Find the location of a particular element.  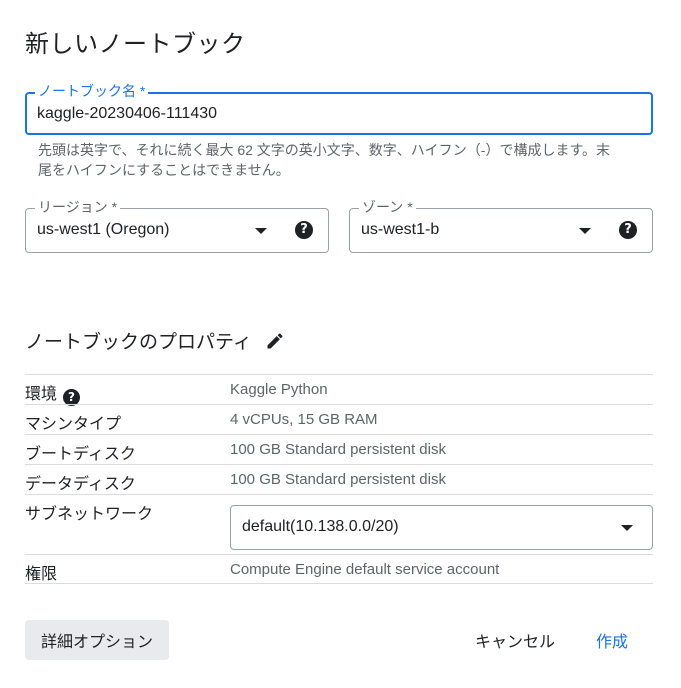

region-label: リージョン * is located at coordinates (78, 207).